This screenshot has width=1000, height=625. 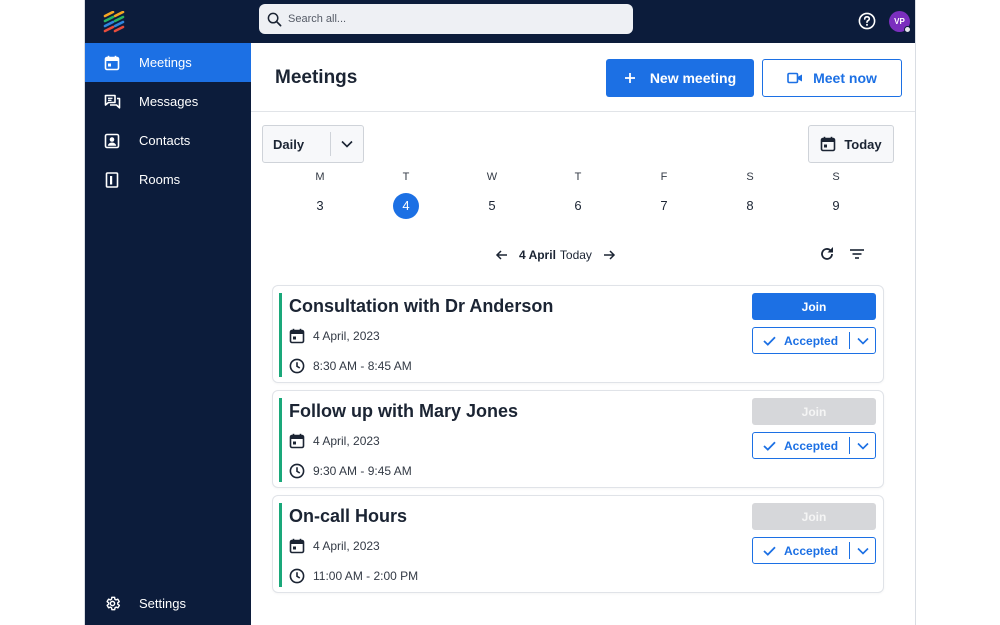 I want to click on avatar-initials: VP, so click(x=899, y=21).